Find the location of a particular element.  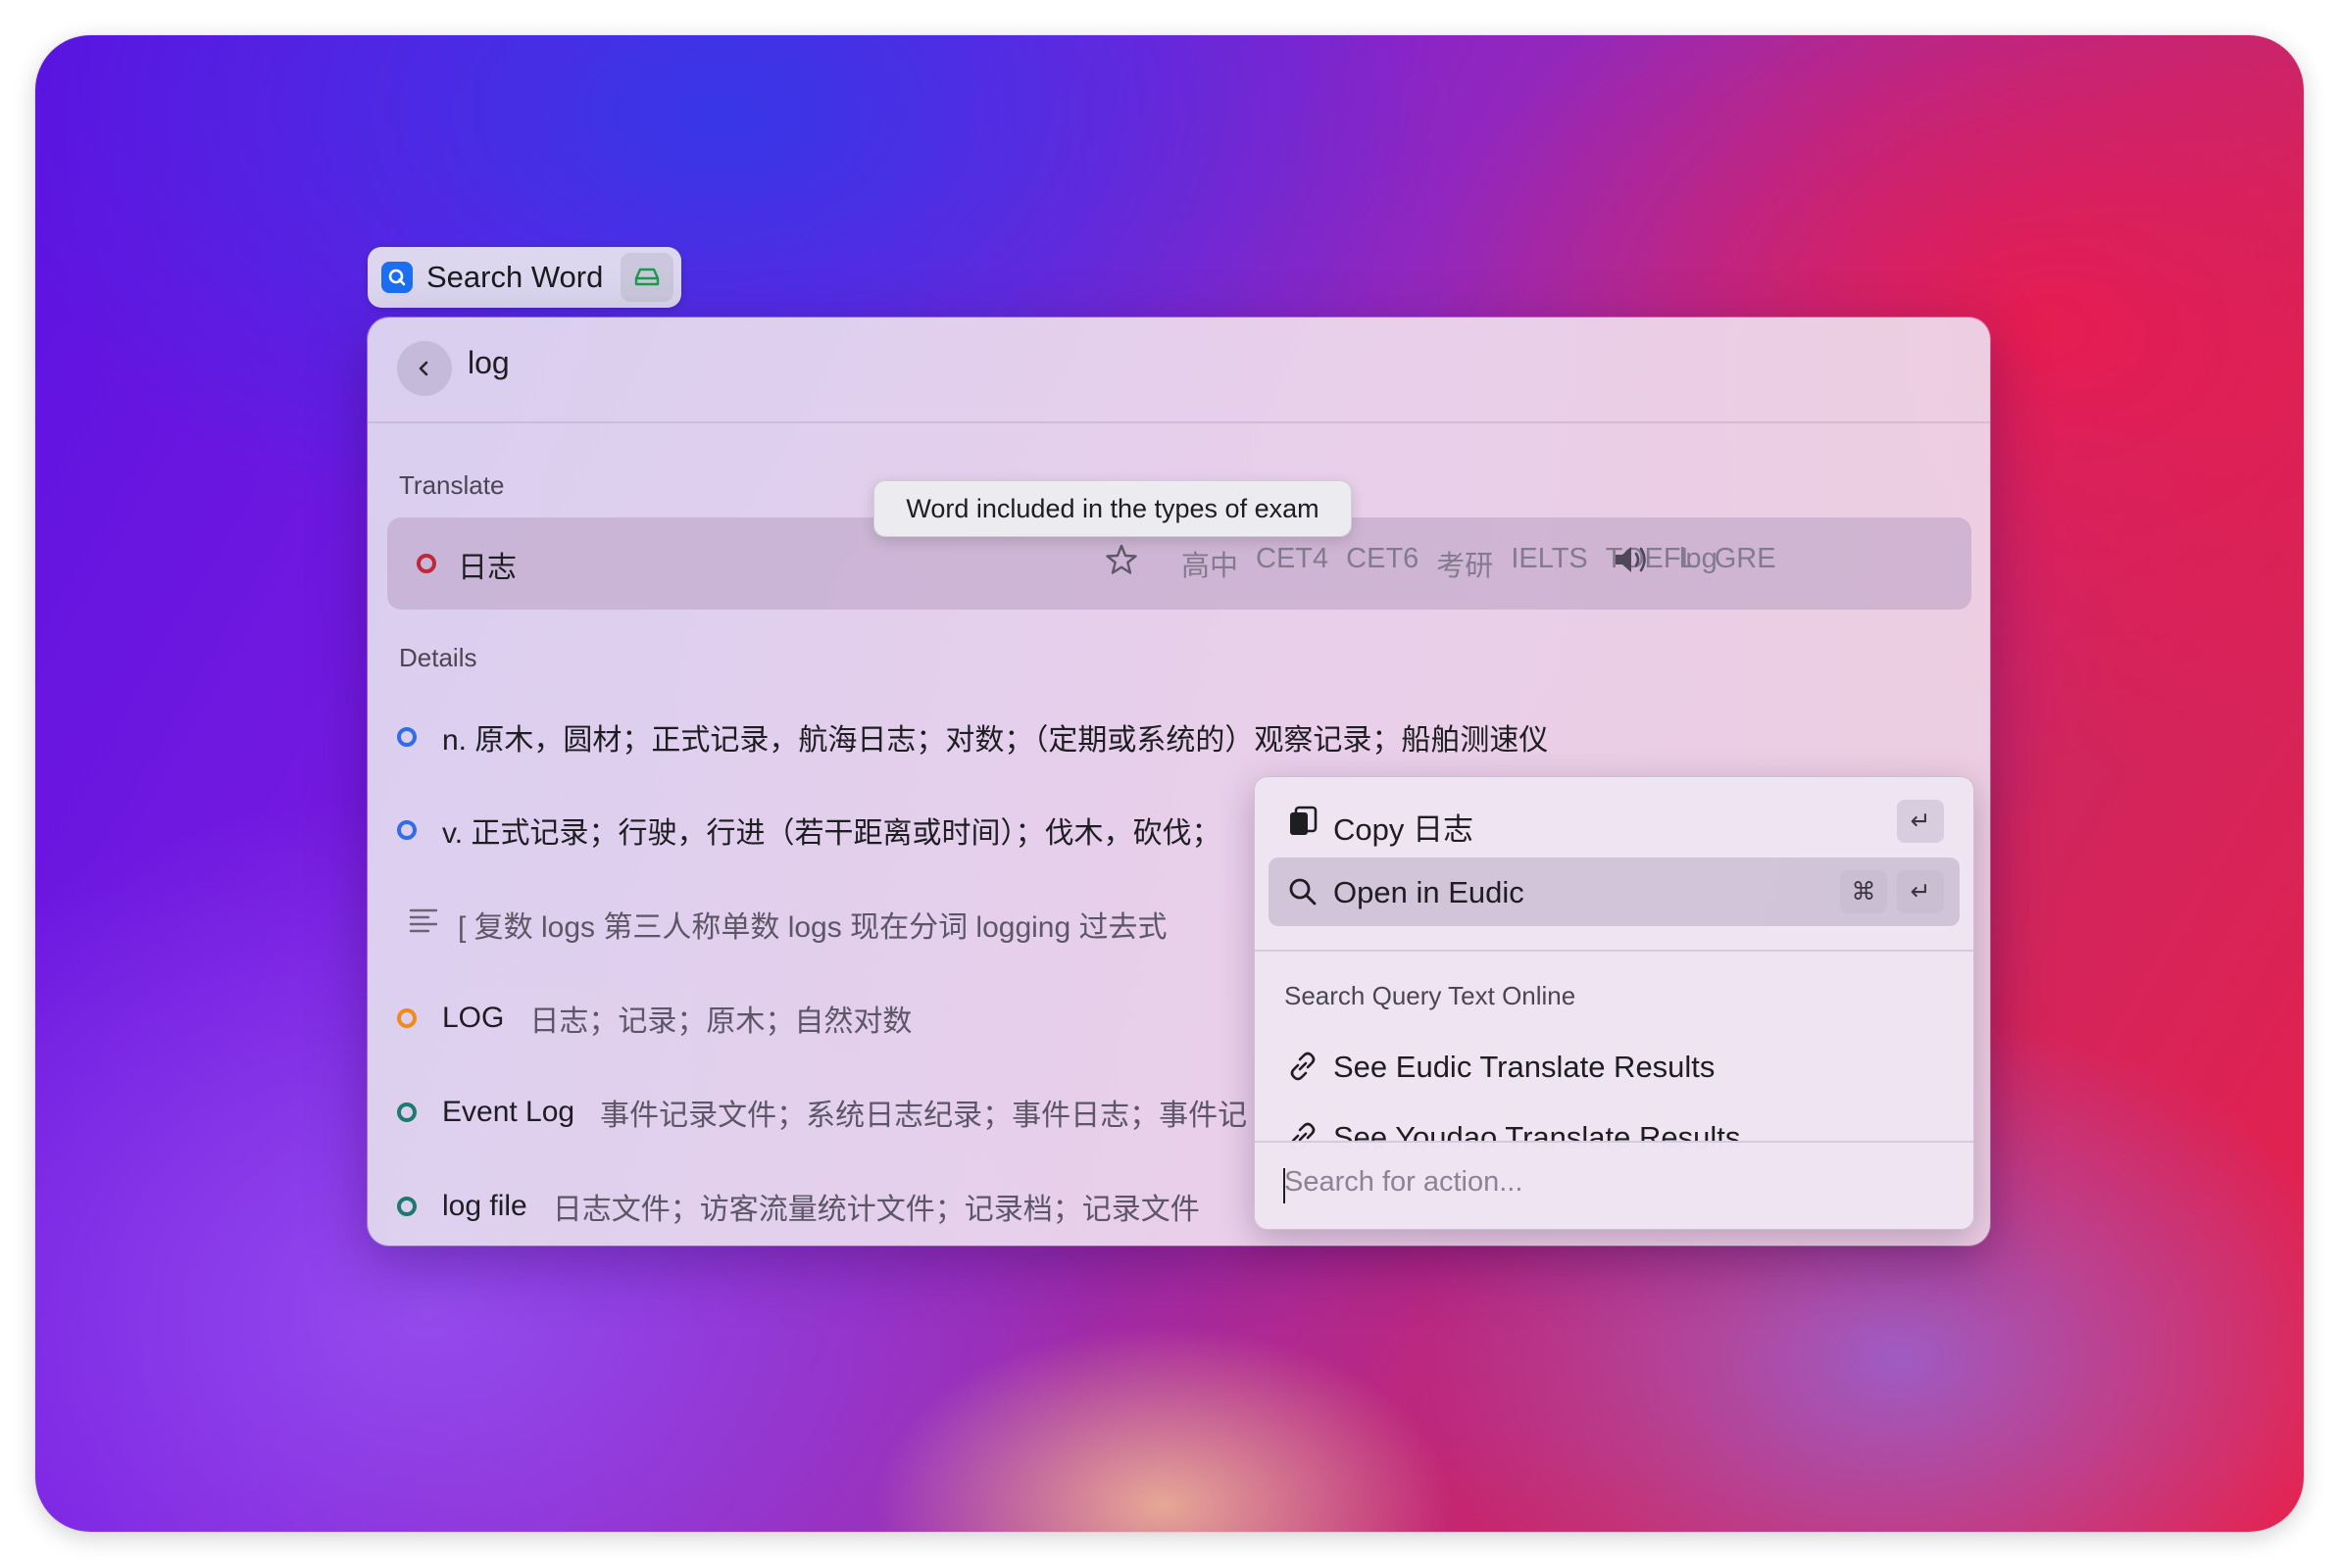

detail-row: Event Log 事件记录文件；系统日志纪录；事件日志；事件记 is located at coordinates (822, 1112).